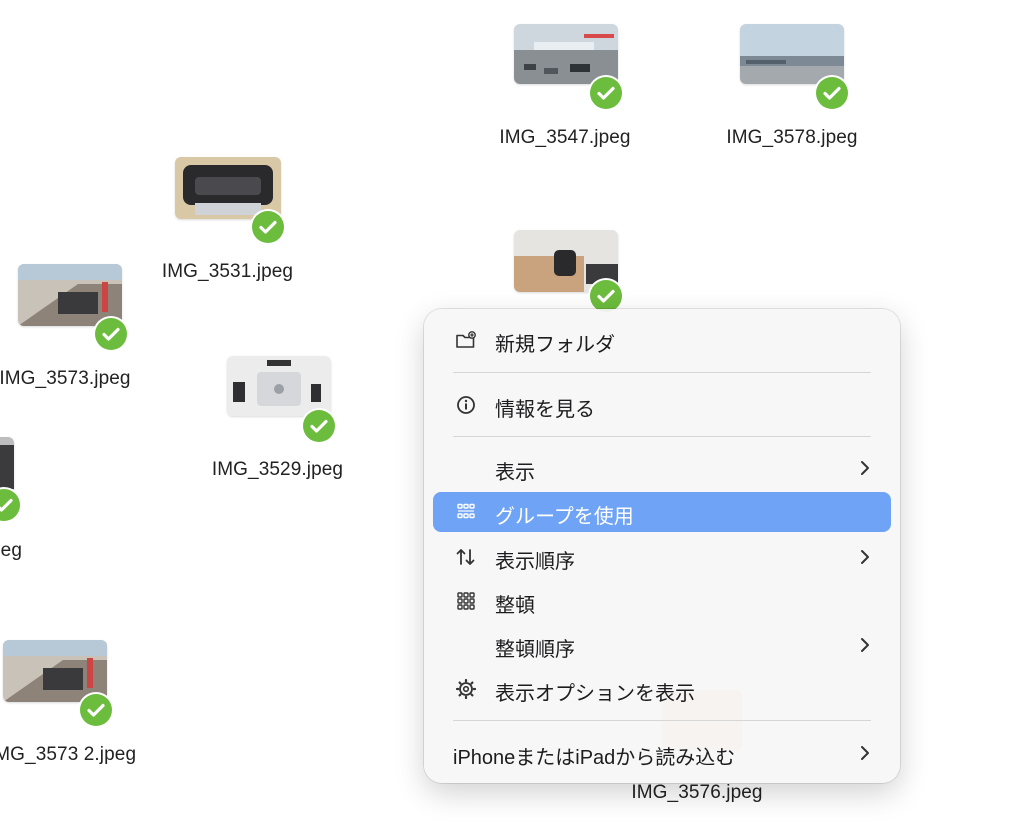 The image size is (1024, 839). I want to click on image-thumbnail, so click(279, 386).